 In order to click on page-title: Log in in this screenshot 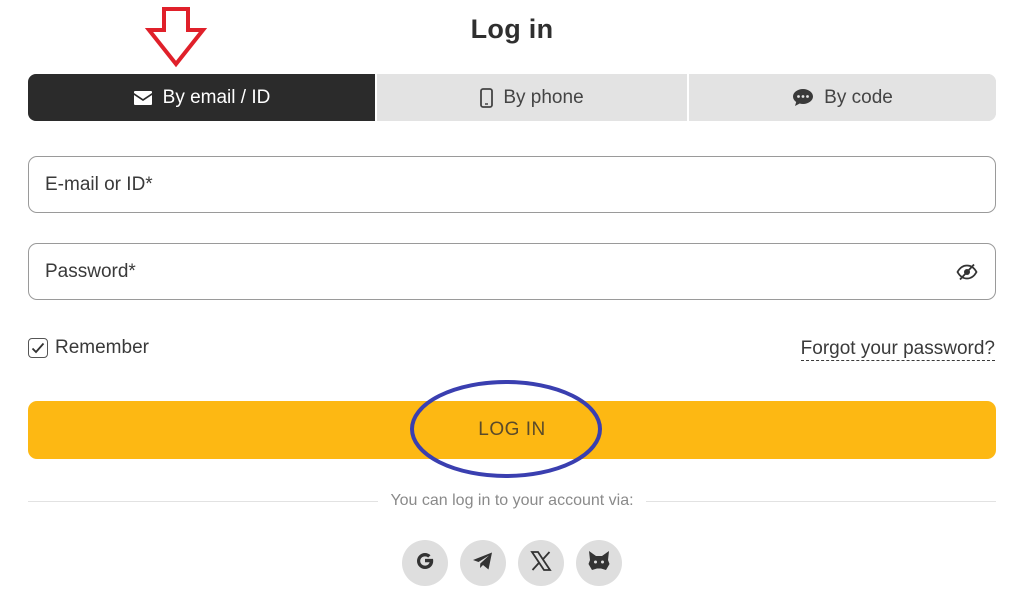, I will do `click(512, 29)`.